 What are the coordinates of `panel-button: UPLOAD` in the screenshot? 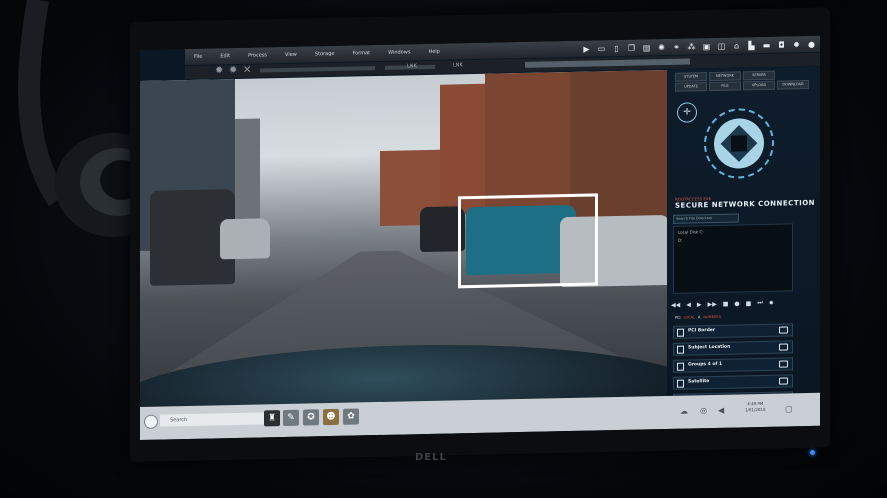 It's located at (759, 85).